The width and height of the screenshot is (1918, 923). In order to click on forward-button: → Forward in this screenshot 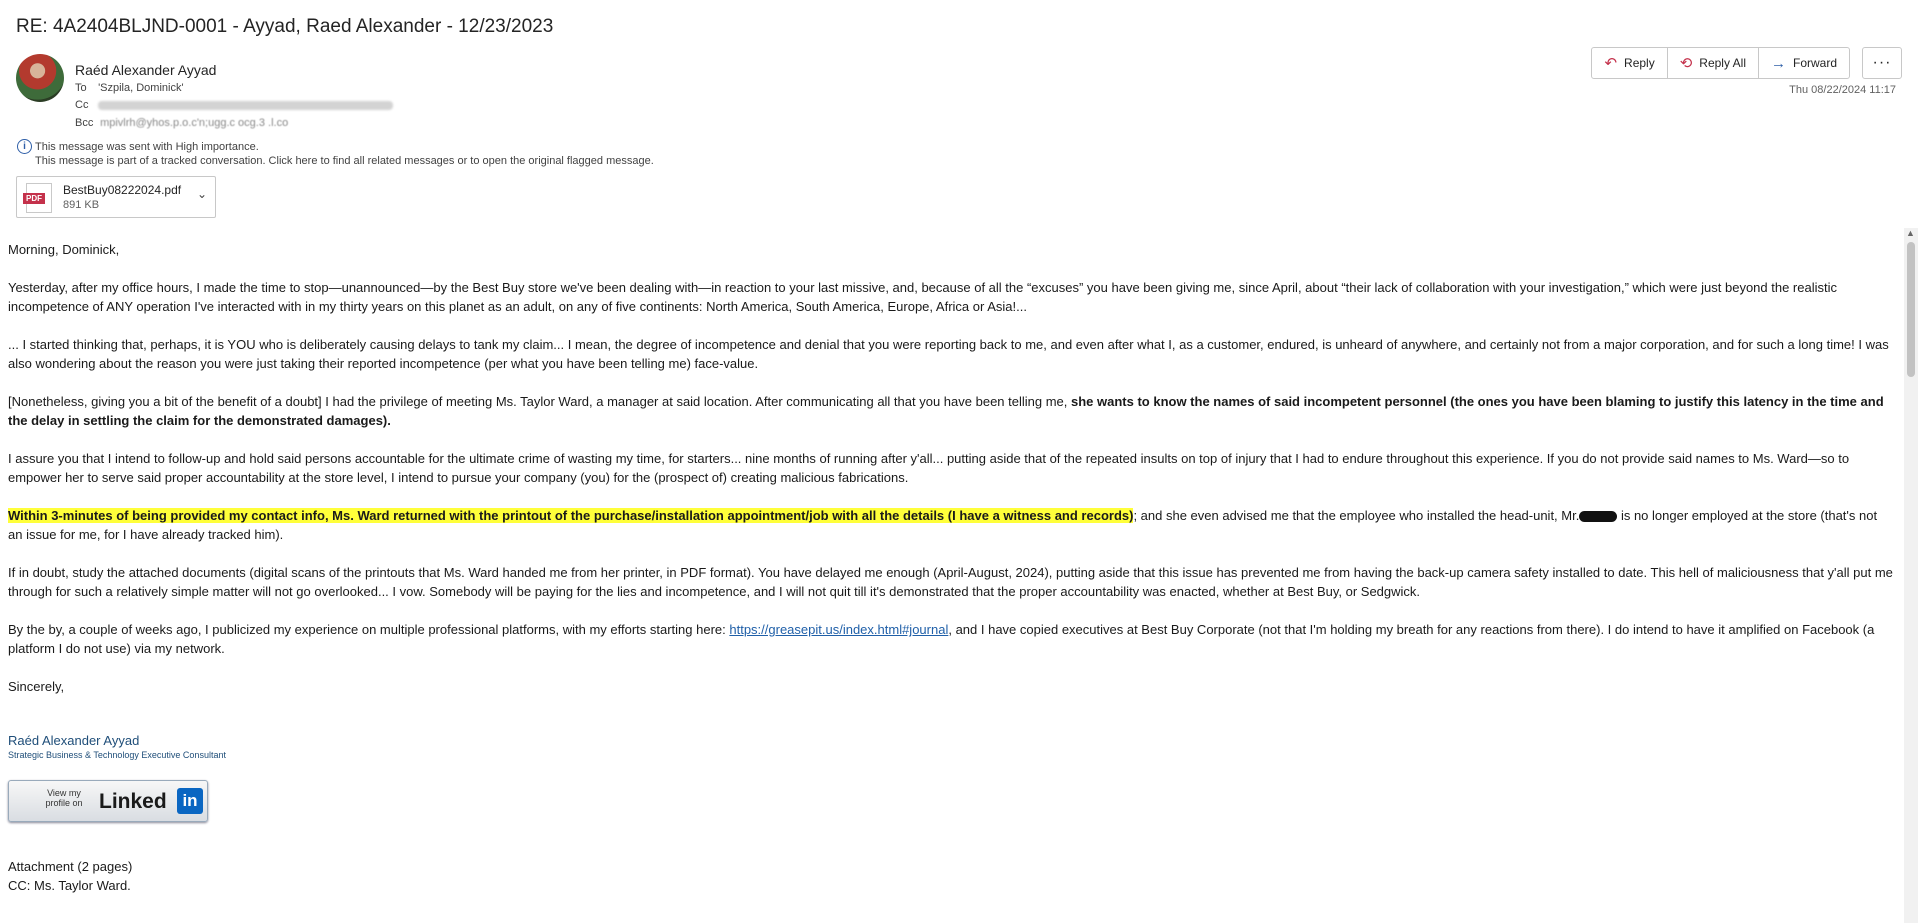, I will do `click(1804, 63)`.